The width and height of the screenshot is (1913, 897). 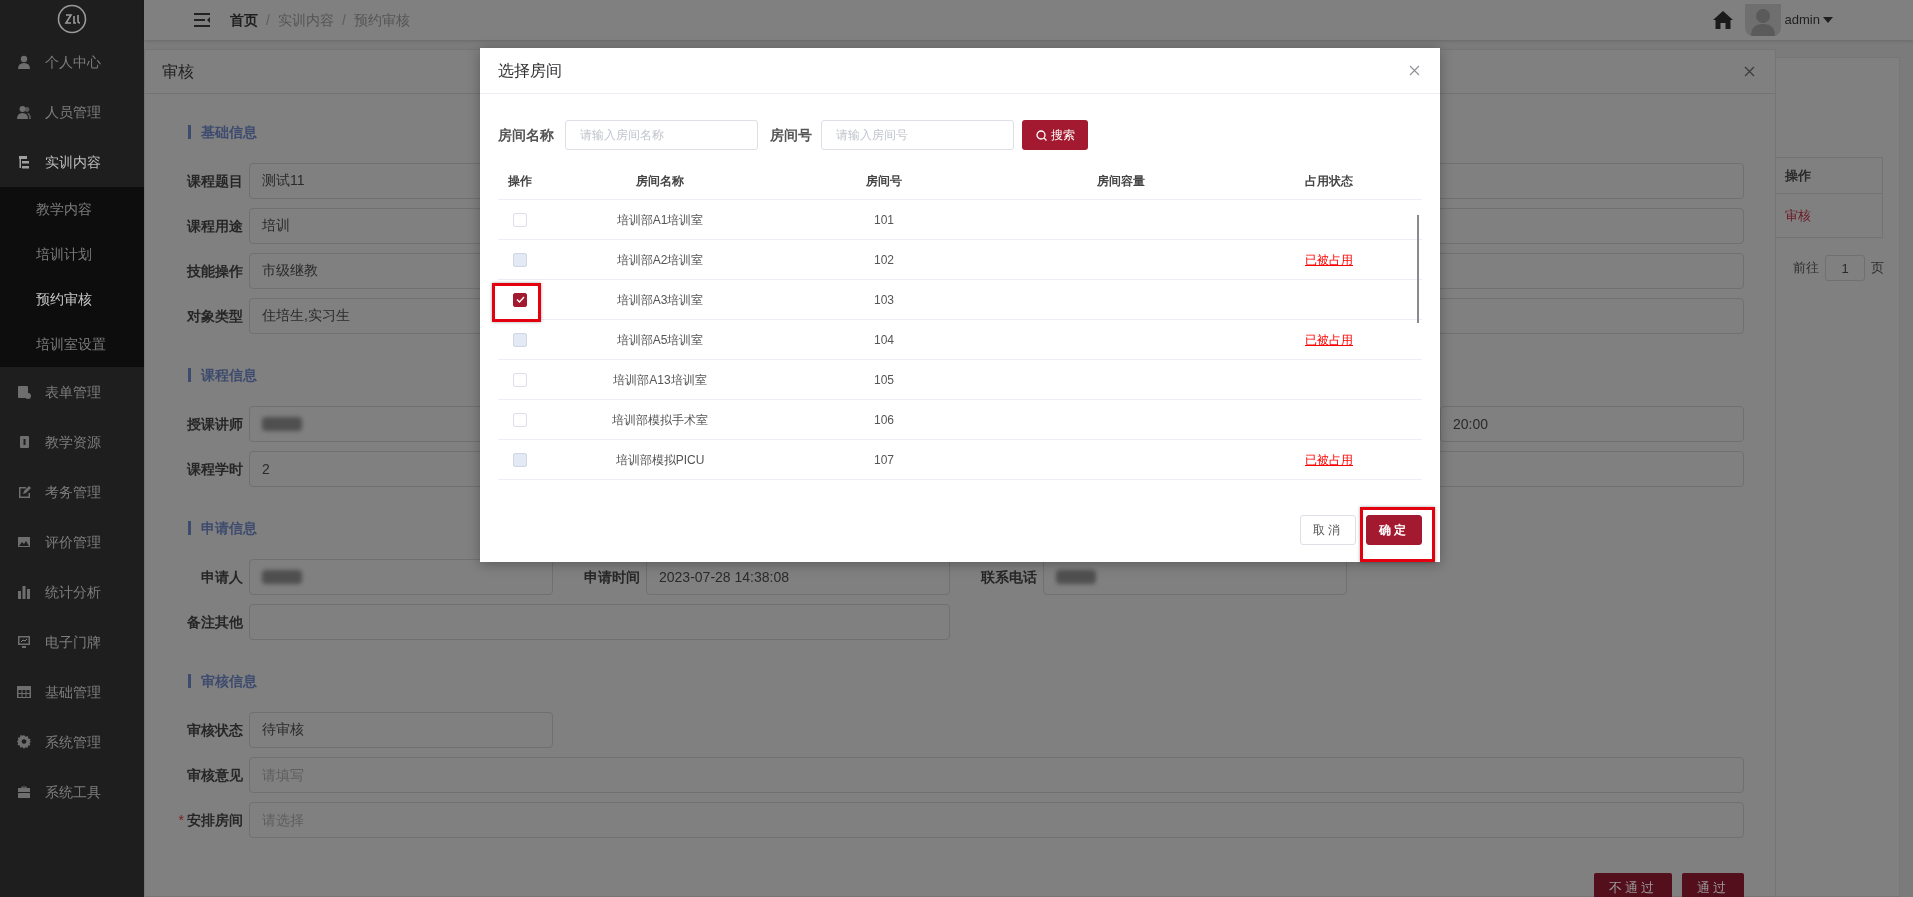 What do you see at coordinates (1798, 215) in the screenshot?
I see `review-link: 审核` at bounding box center [1798, 215].